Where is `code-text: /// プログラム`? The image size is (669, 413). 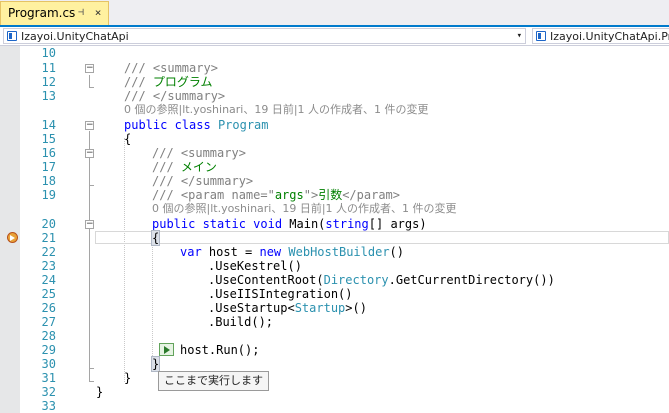 code-text: /// プログラム is located at coordinates (168, 82).